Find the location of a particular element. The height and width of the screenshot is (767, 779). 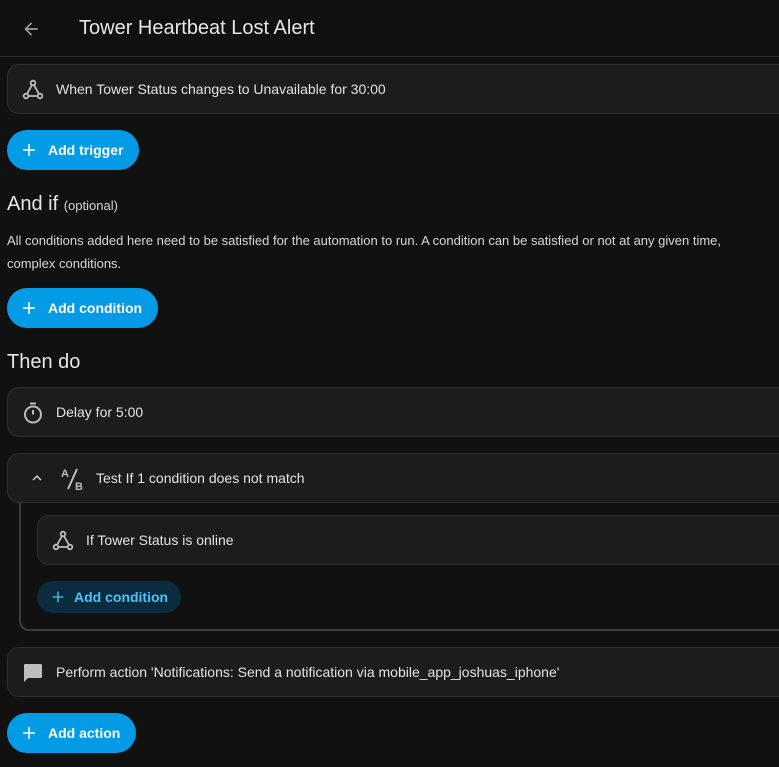

add-action-label: Add action is located at coordinates (84, 733).